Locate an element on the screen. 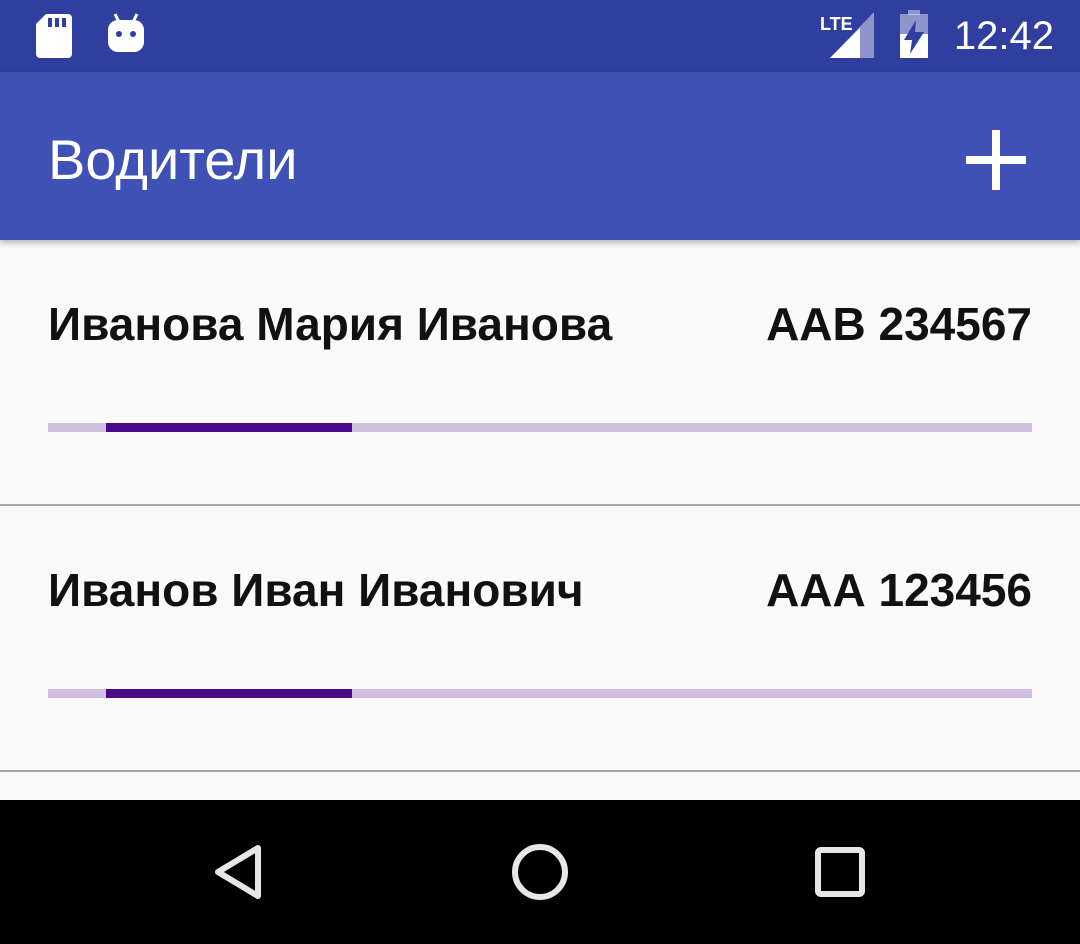  battery-charging-icon is located at coordinates (914, 34).